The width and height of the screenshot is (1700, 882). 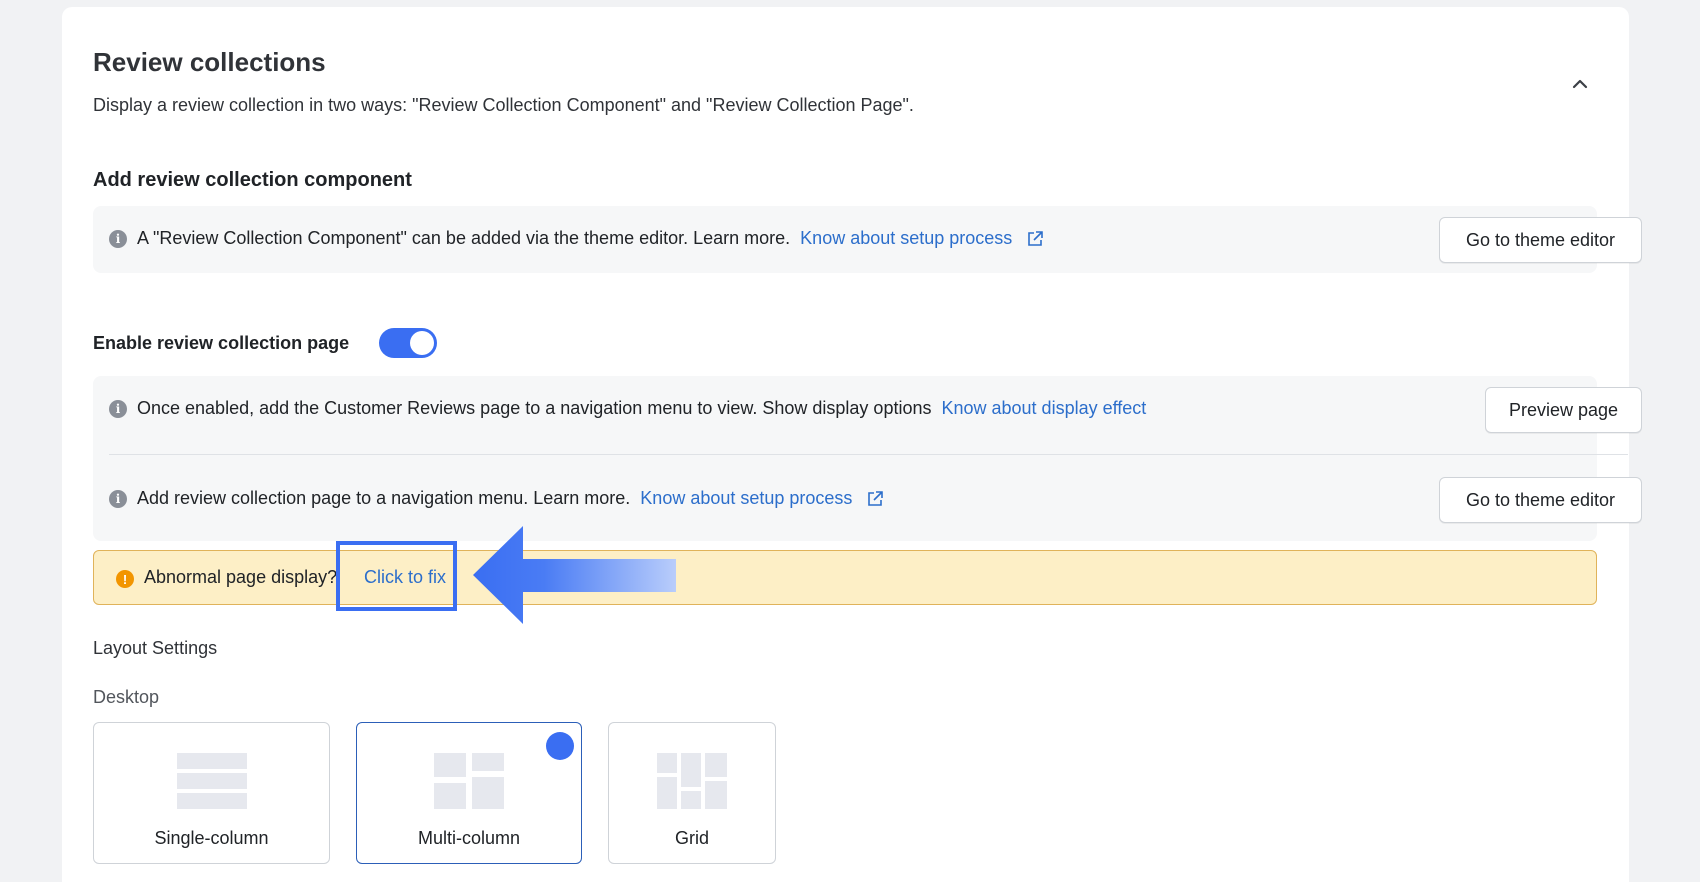 I want to click on layout-option-single-column: Single-column, so click(x=211, y=793).